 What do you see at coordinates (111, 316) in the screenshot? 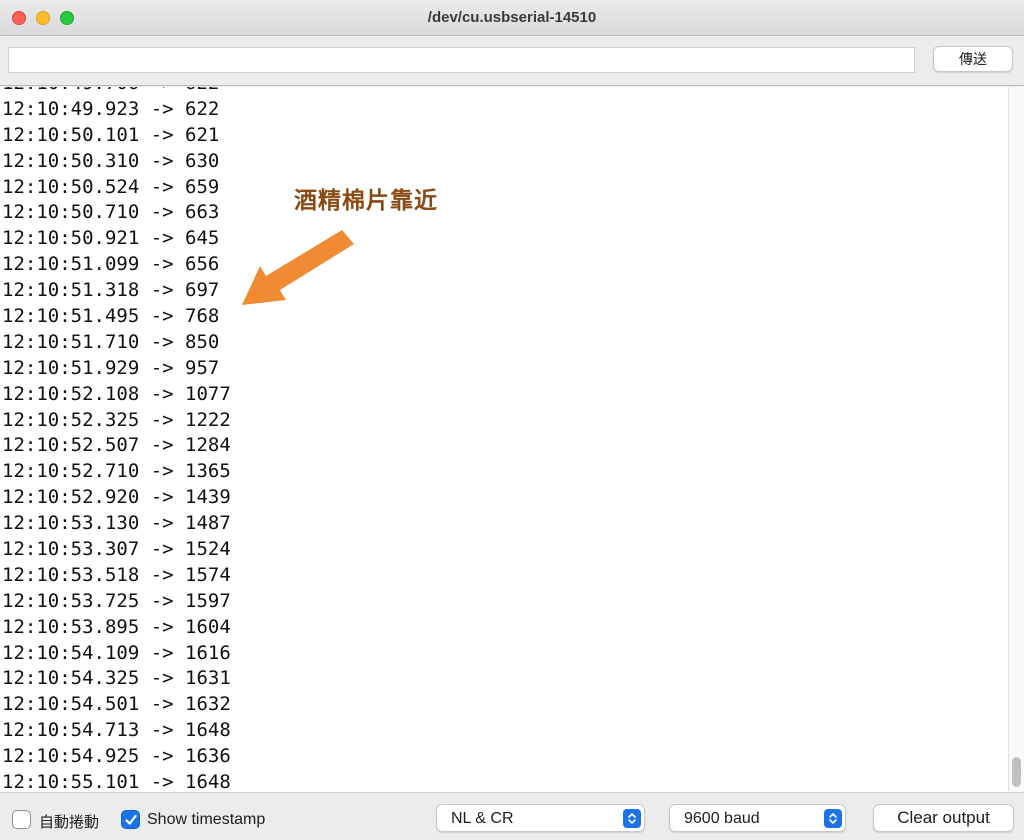
I see `output-line: 12:10:51.495 -> 768` at bounding box center [111, 316].